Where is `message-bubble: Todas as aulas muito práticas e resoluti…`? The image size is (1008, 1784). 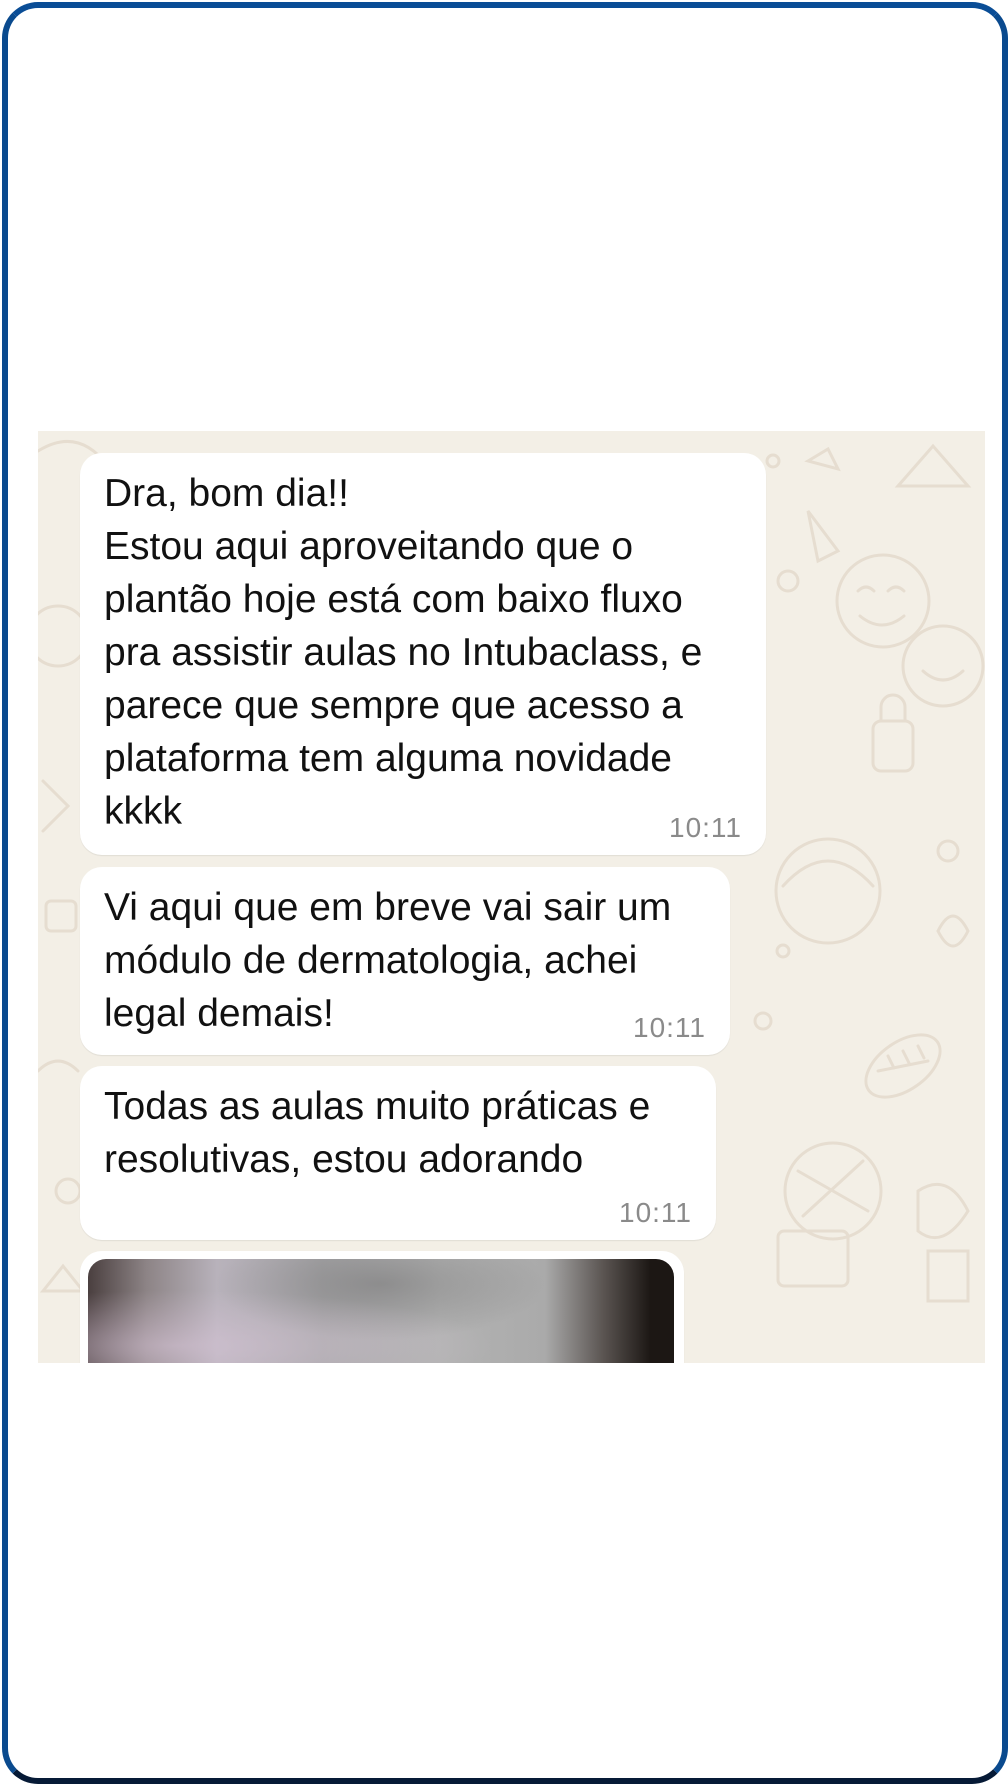
message-bubble: Todas as aulas muito práticas e resoluti… is located at coordinates (398, 1153).